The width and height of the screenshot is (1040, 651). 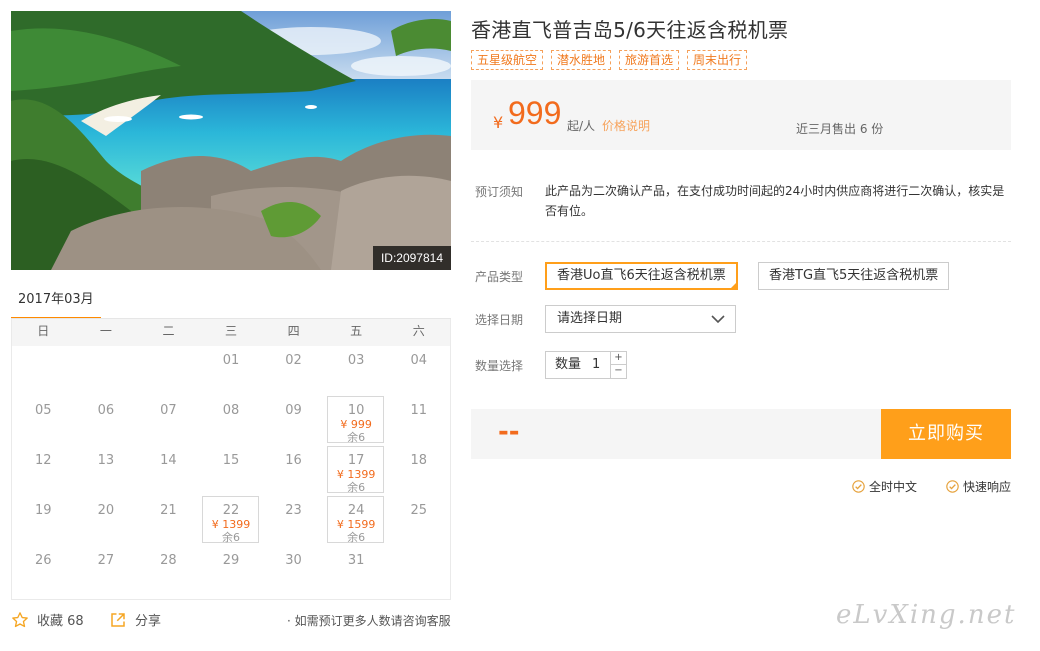 What do you see at coordinates (356, 571) in the screenshot?
I see `calendar-day: 31` at bounding box center [356, 571].